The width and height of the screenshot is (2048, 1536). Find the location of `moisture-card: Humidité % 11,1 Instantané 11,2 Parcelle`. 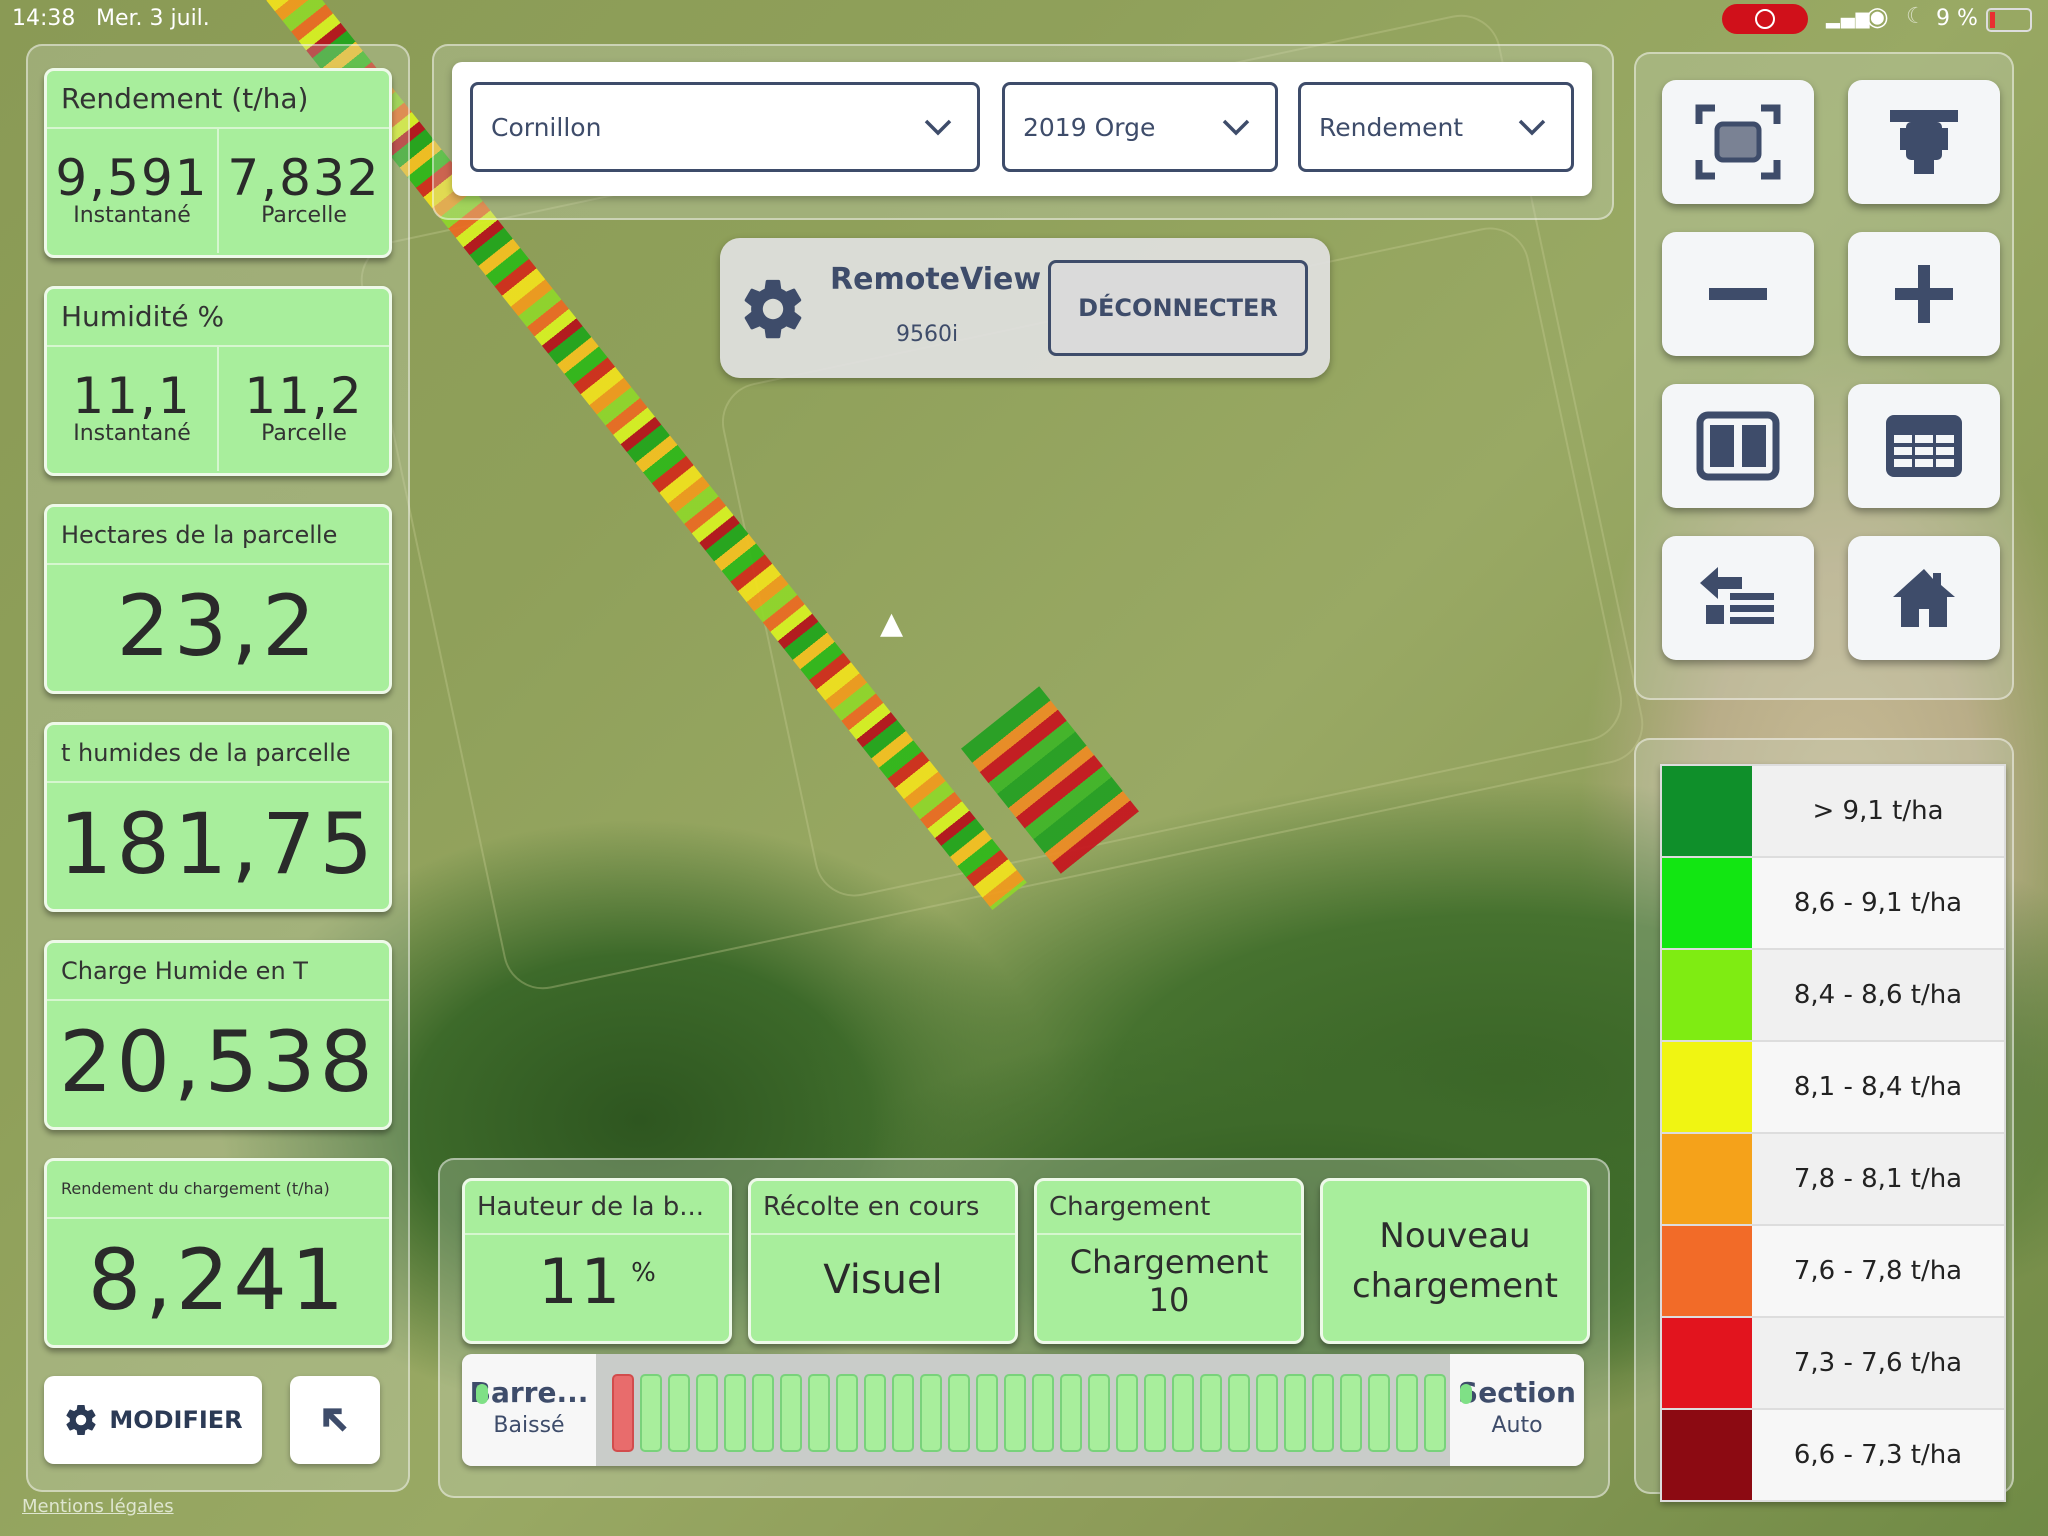

moisture-card: Humidité % 11,1 Instantané 11,2 Parcelle is located at coordinates (218, 381).